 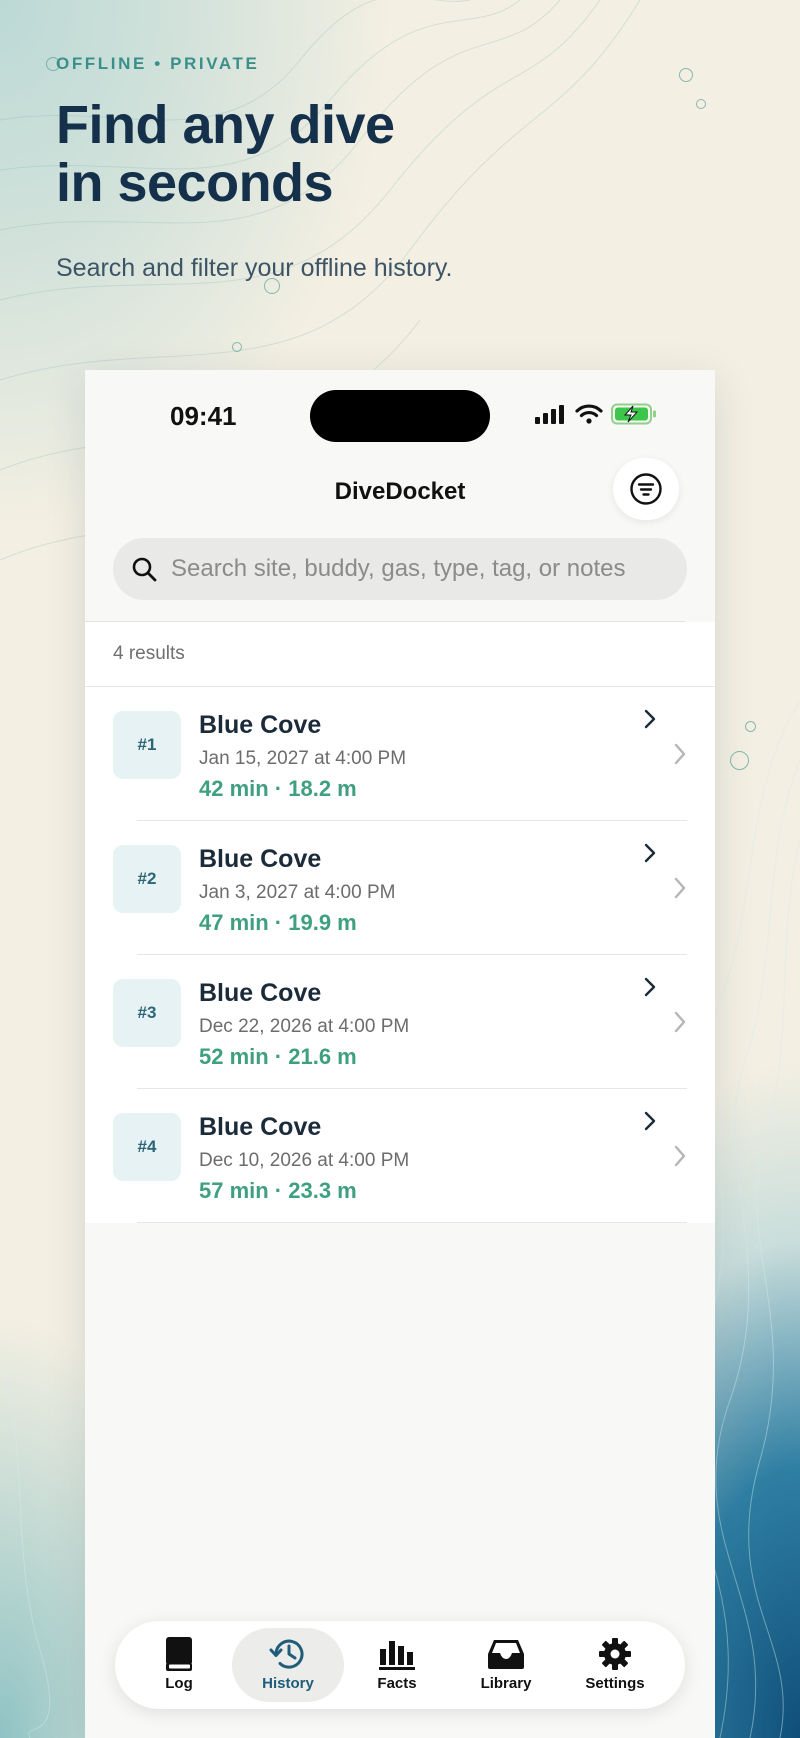 What do you see at coordinates (412, 1222) in the screenshot?
I see `row-separator` at bounding box center [412, 1222].